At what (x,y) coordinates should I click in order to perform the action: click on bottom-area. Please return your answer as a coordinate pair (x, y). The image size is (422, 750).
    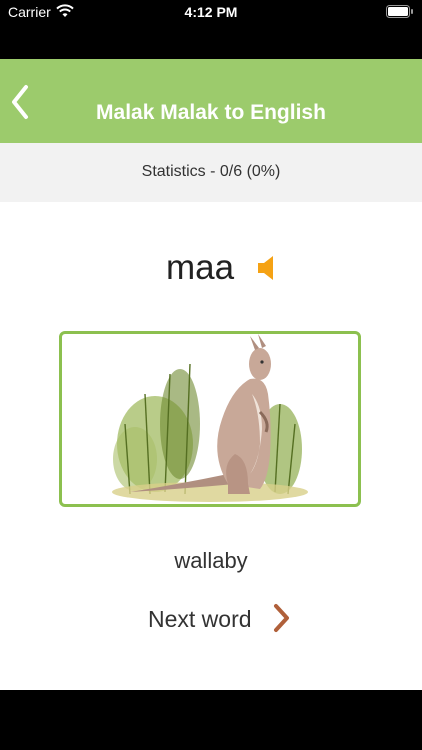
    Looking at the image, I should click on (211, 720).